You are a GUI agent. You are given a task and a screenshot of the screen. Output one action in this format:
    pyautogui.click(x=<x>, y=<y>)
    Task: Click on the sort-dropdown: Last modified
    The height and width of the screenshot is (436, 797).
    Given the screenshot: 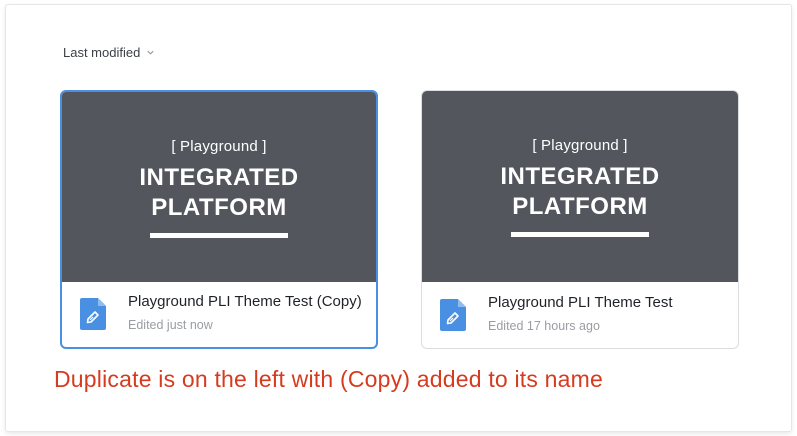 What is the action you would take?
    pyautogui.click(x=109, y=52)
    